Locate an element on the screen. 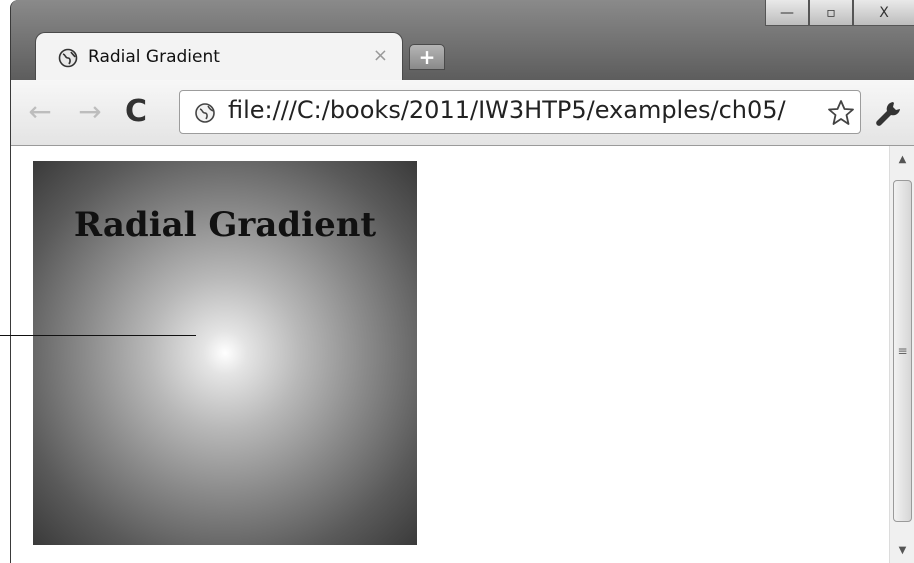 The image size is (914, 563). back-button: ← is located at coordinates (40, 111).